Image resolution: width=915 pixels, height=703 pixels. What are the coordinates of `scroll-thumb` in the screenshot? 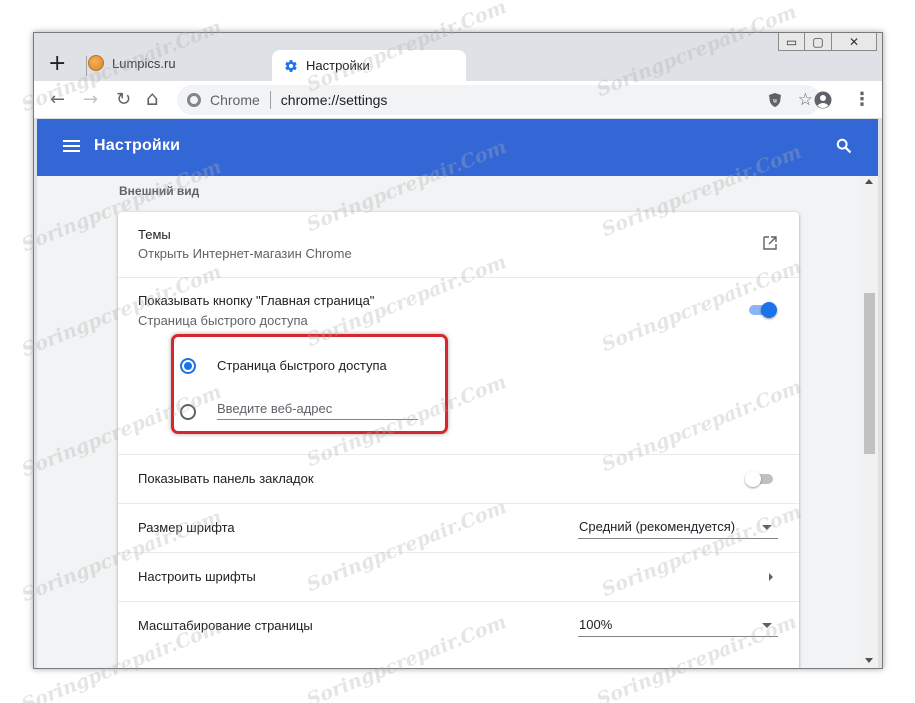 It's located at (869, 373).